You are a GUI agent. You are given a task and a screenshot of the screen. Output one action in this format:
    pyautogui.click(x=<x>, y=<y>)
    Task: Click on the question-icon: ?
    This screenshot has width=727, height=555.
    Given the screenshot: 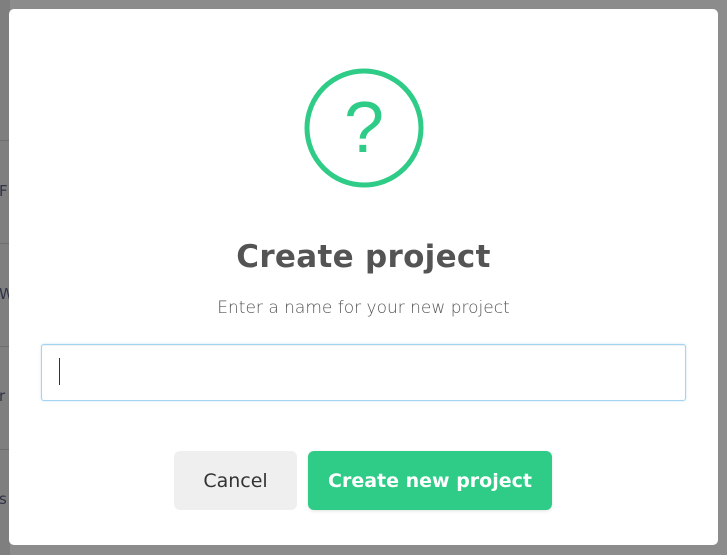 What is the action you would take?
    pyautogui.click(x=364, y=128)
    